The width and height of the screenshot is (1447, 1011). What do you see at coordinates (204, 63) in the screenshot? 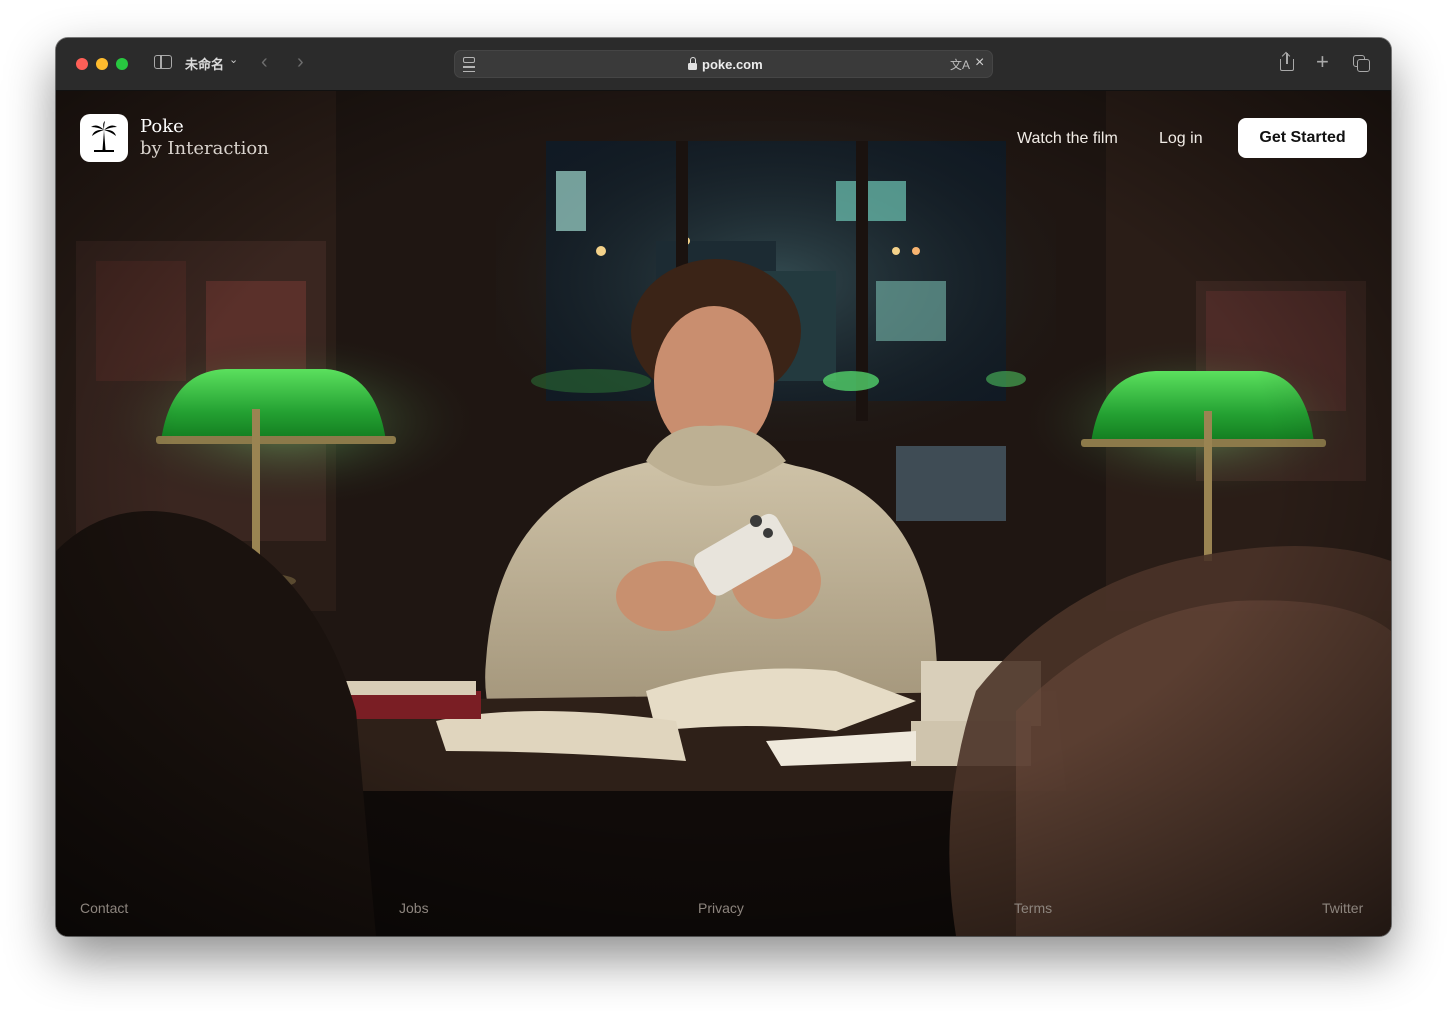
I see `tab-group-title: 未命名` at bounding box center [204, 63].